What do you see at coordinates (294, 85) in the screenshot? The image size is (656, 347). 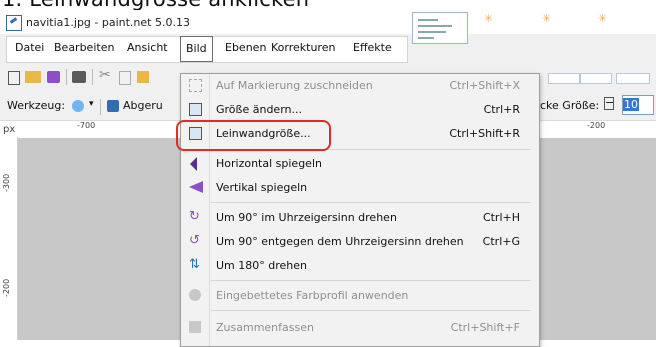 I see `menu-item-label: Auf Markierung zuschneiden` at bounding box center [294, 85].